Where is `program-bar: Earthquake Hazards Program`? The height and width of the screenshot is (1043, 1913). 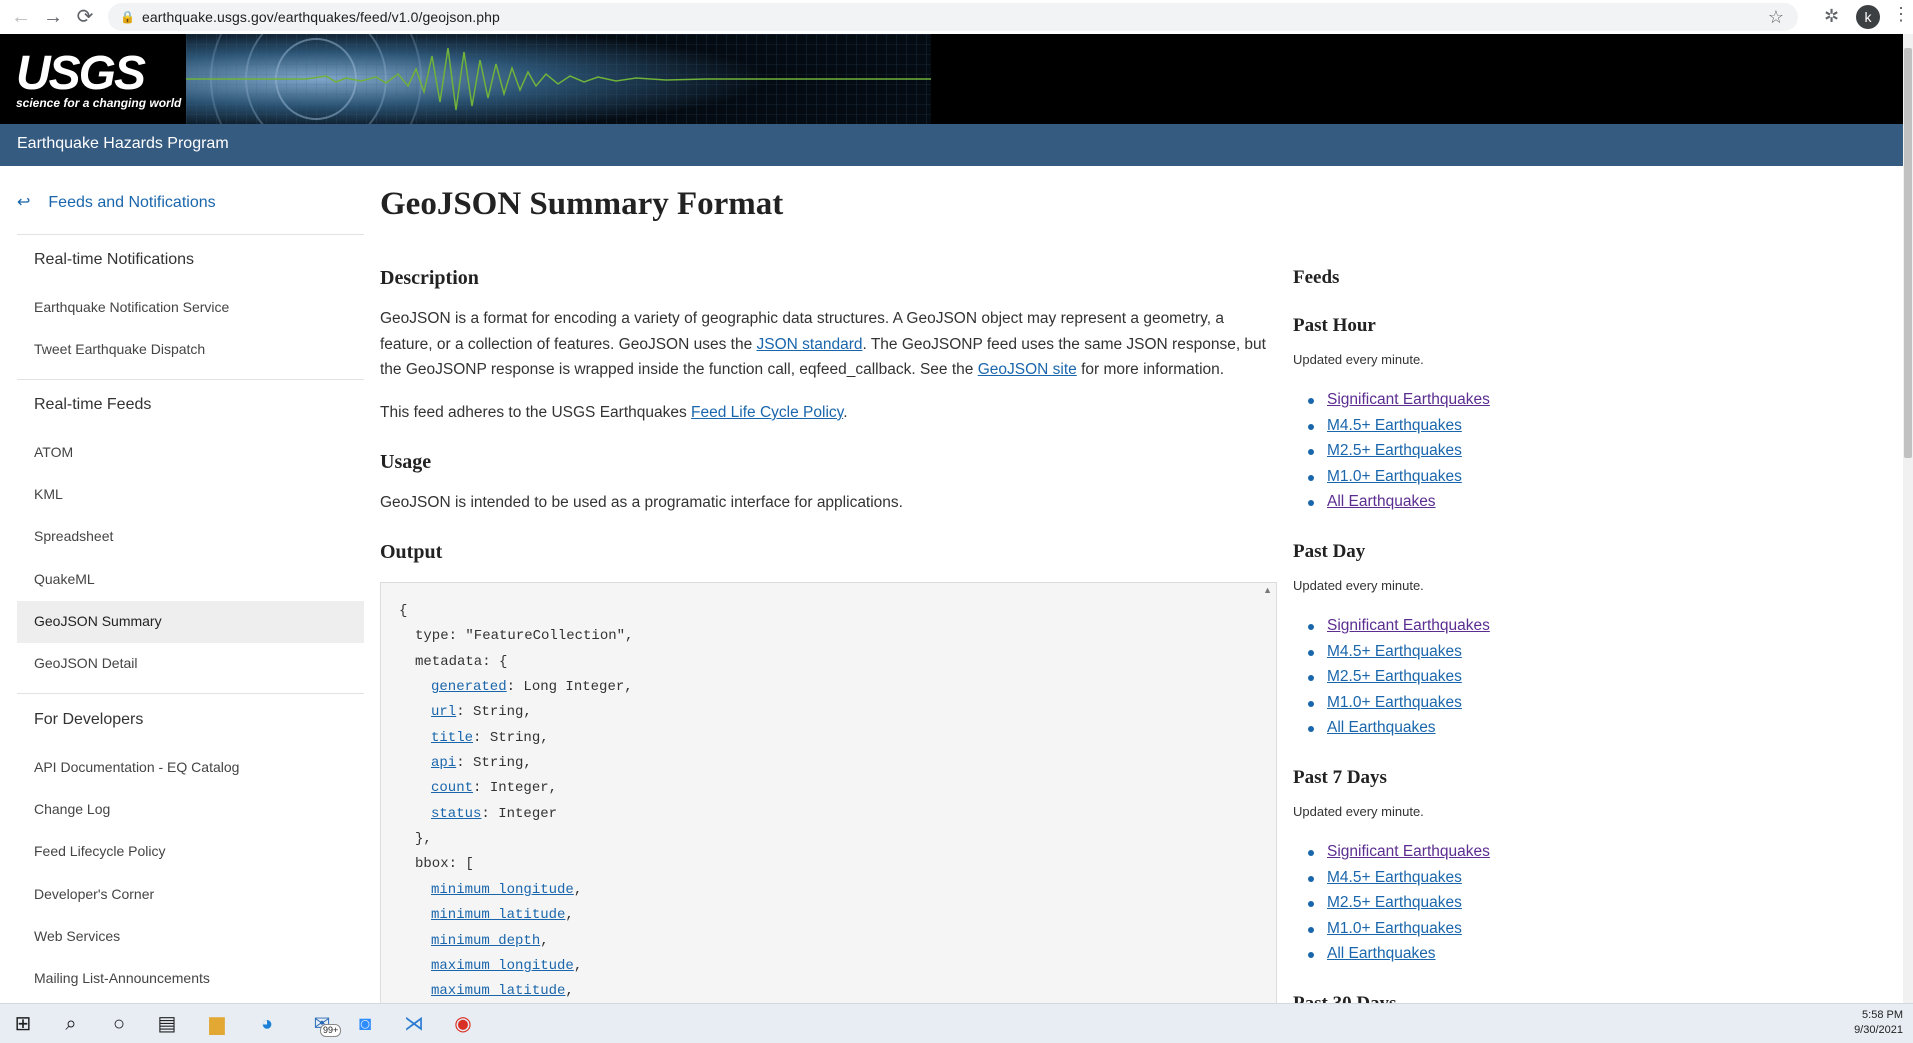 program-bar: Earthquake Hazards Program is located at coordinates (951, 145).